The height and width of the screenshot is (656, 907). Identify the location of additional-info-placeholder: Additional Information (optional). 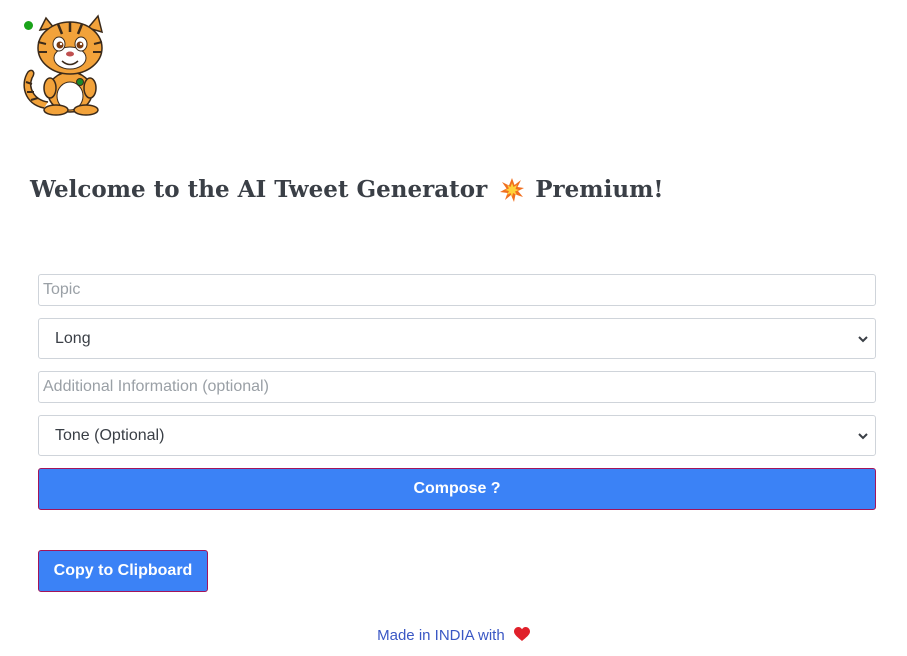
(156, 386).